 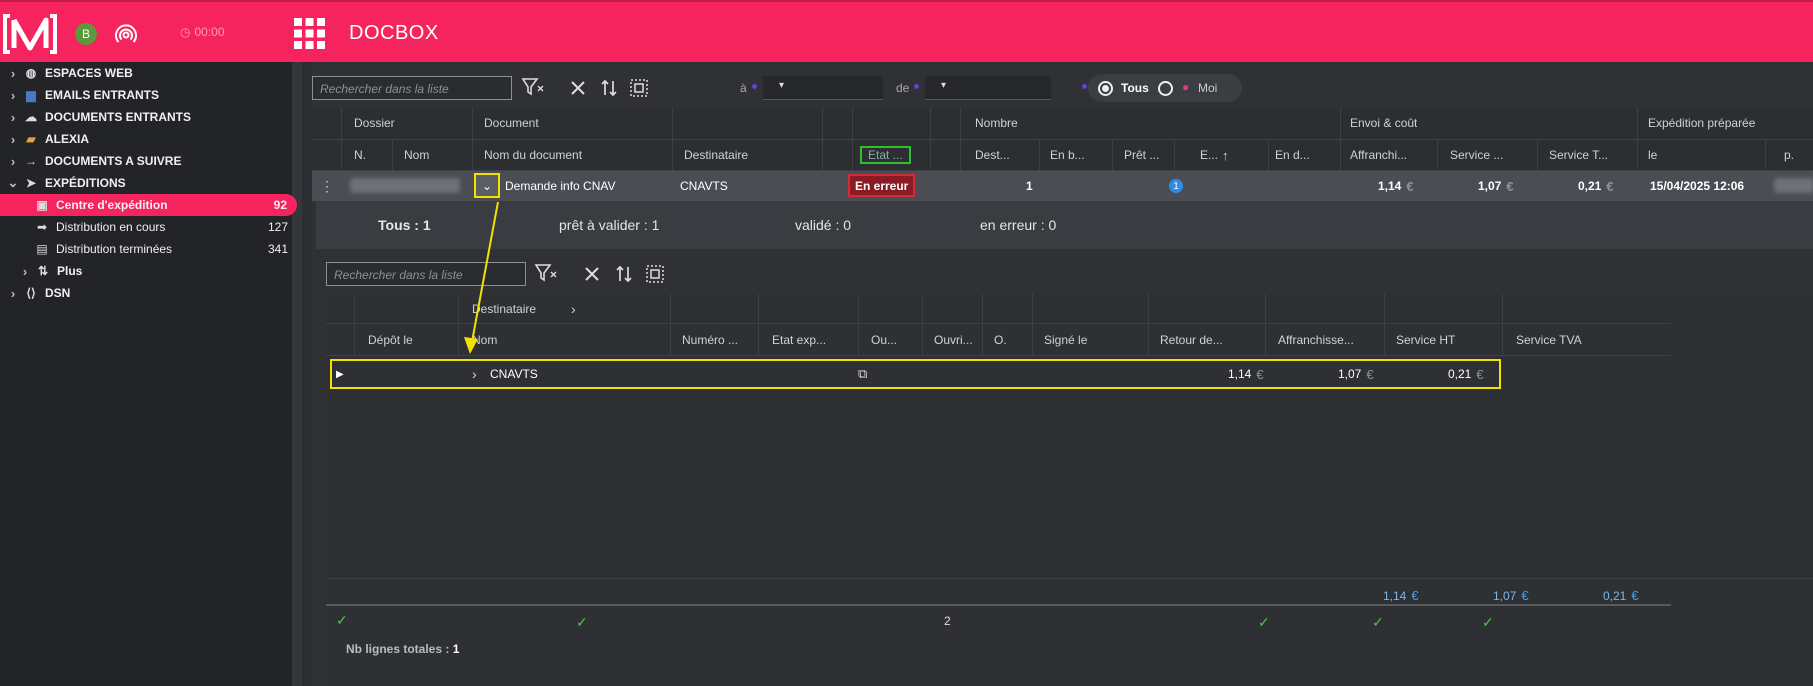 I want to click on summary-error: en erreur : 0, so click(x=1018, y=225).